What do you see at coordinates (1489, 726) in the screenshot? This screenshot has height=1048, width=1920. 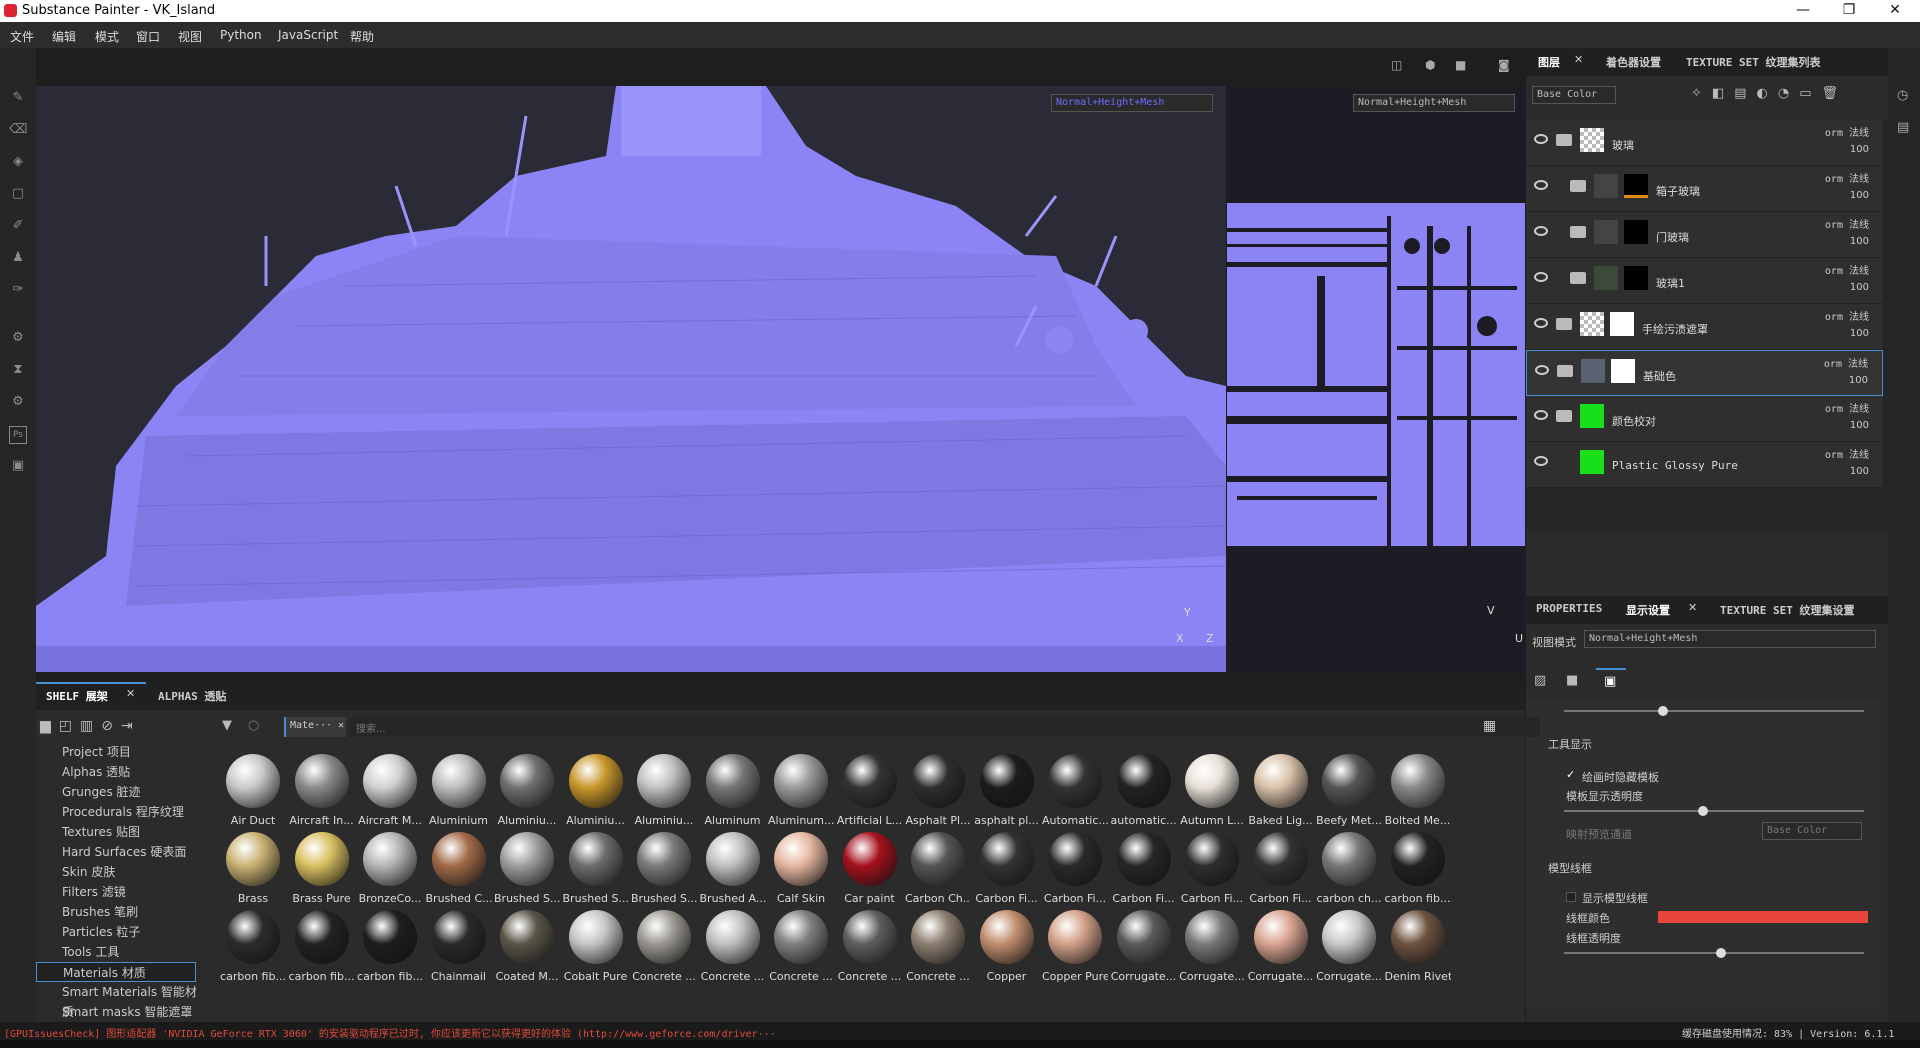 I see `grid-view-icon: ▦` at bounding box center [1489, 726].